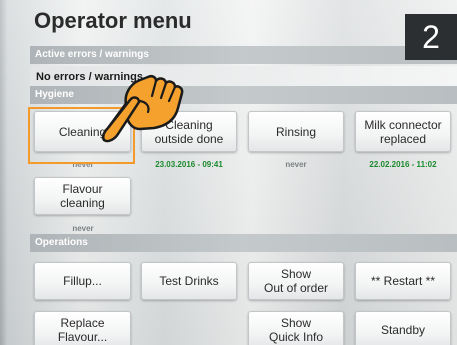  Describe the element at coordinates (189, 131) in the screenshot. I see `cleaning-outside-done-button: Cleaning outside done` at that location.